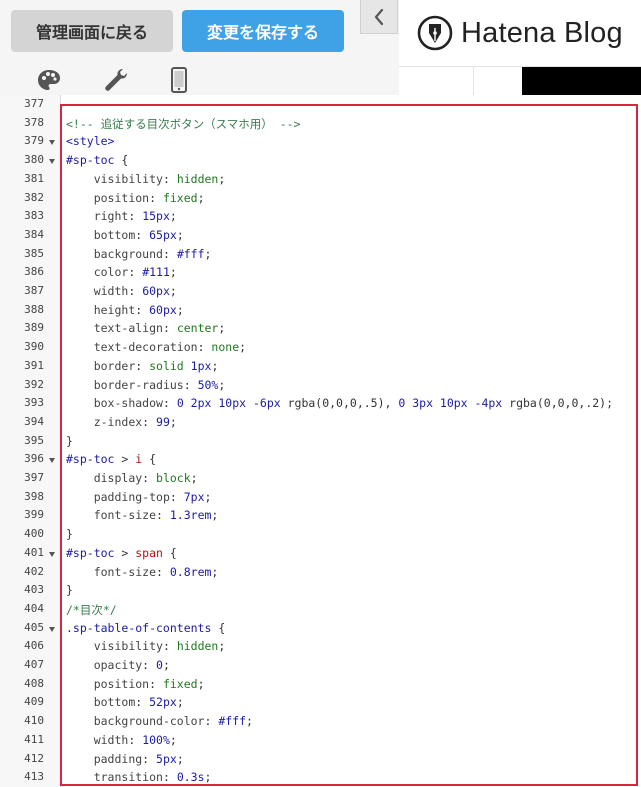 The image size is (641, 787). Describe the element at coordinates (121, 553) in the screenshot. I see `code-line: #sp-toc > span {` at that location.